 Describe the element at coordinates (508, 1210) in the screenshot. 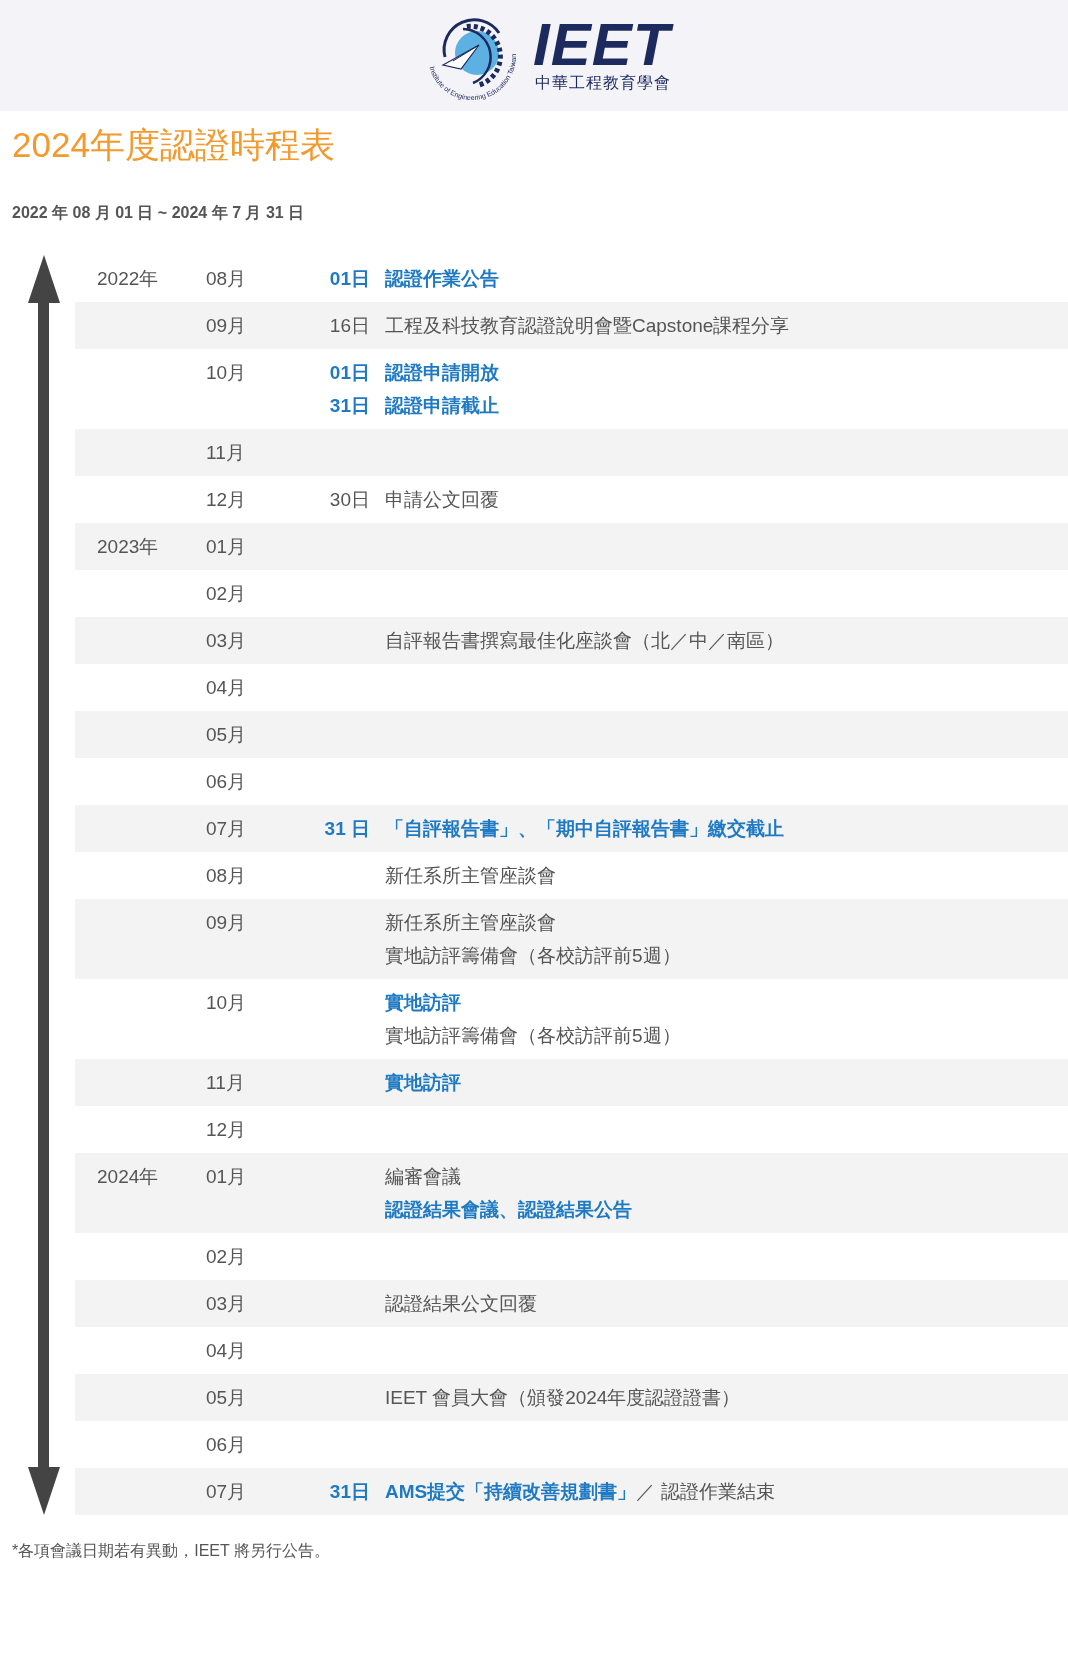

I see `event-text: 認證結果會議、認證結果公告` at that location.